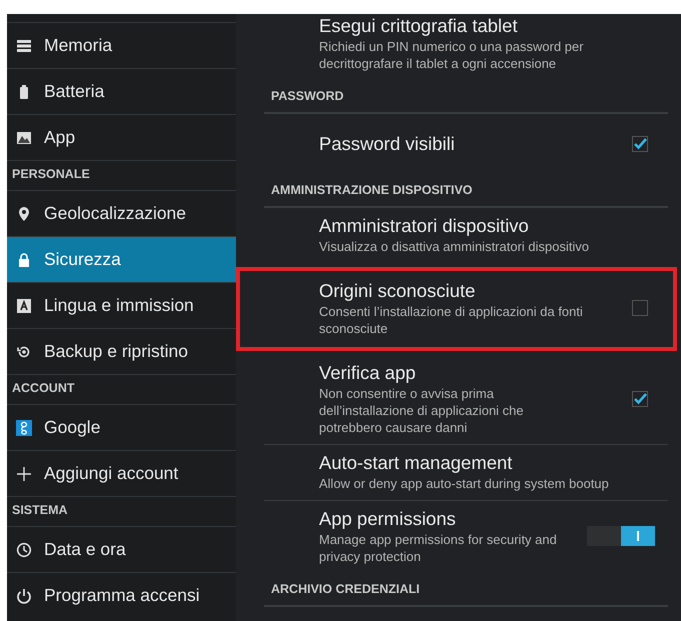 Image resolution: width=681 pixels, height=621 pixels. What do you see at coordinates (424, 226) in the screenshot?
I see `setting-title: Amministratori dispositivo` at bounding box center [424, 226].